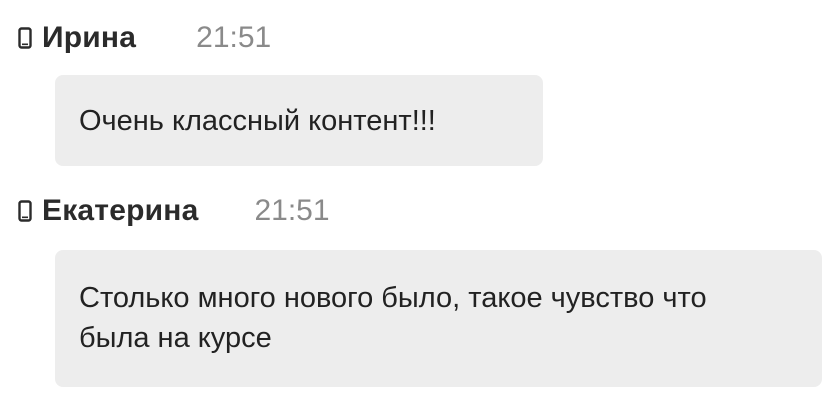 The height and width of the screenshot is (402, 837). I want to click on author-name: Екатерина, so click(120, 210).